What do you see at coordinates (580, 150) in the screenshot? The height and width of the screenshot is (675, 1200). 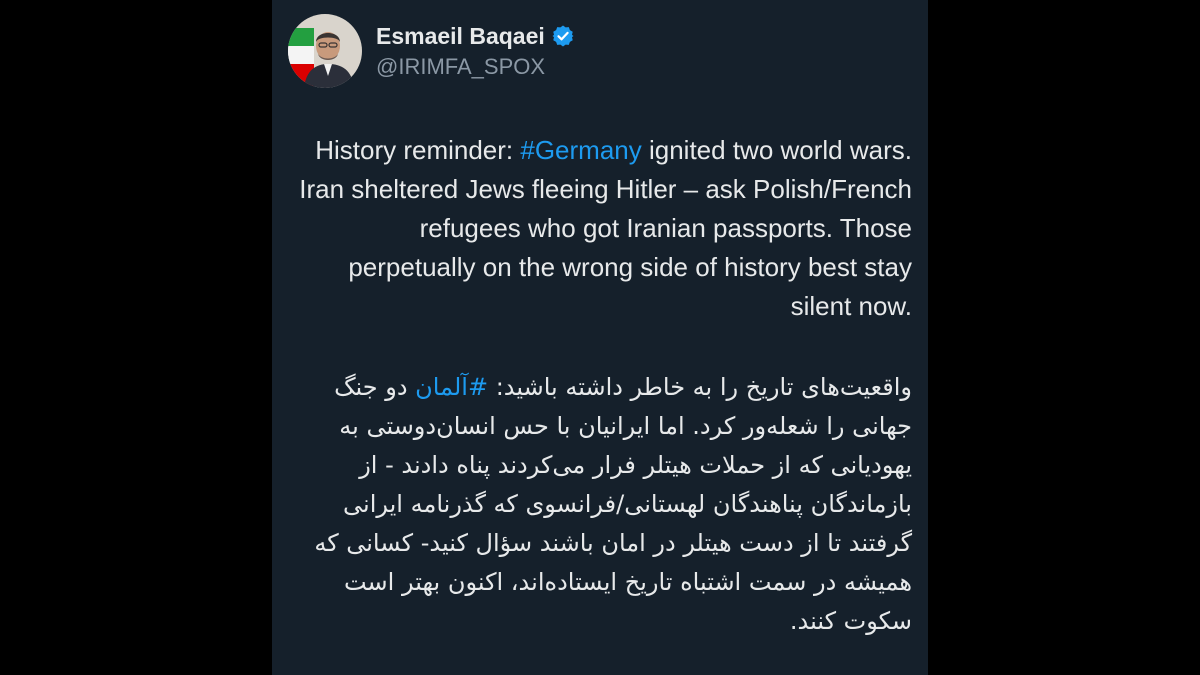 I see `hashtag-link: #Germany` at bounding box center [580, 150].